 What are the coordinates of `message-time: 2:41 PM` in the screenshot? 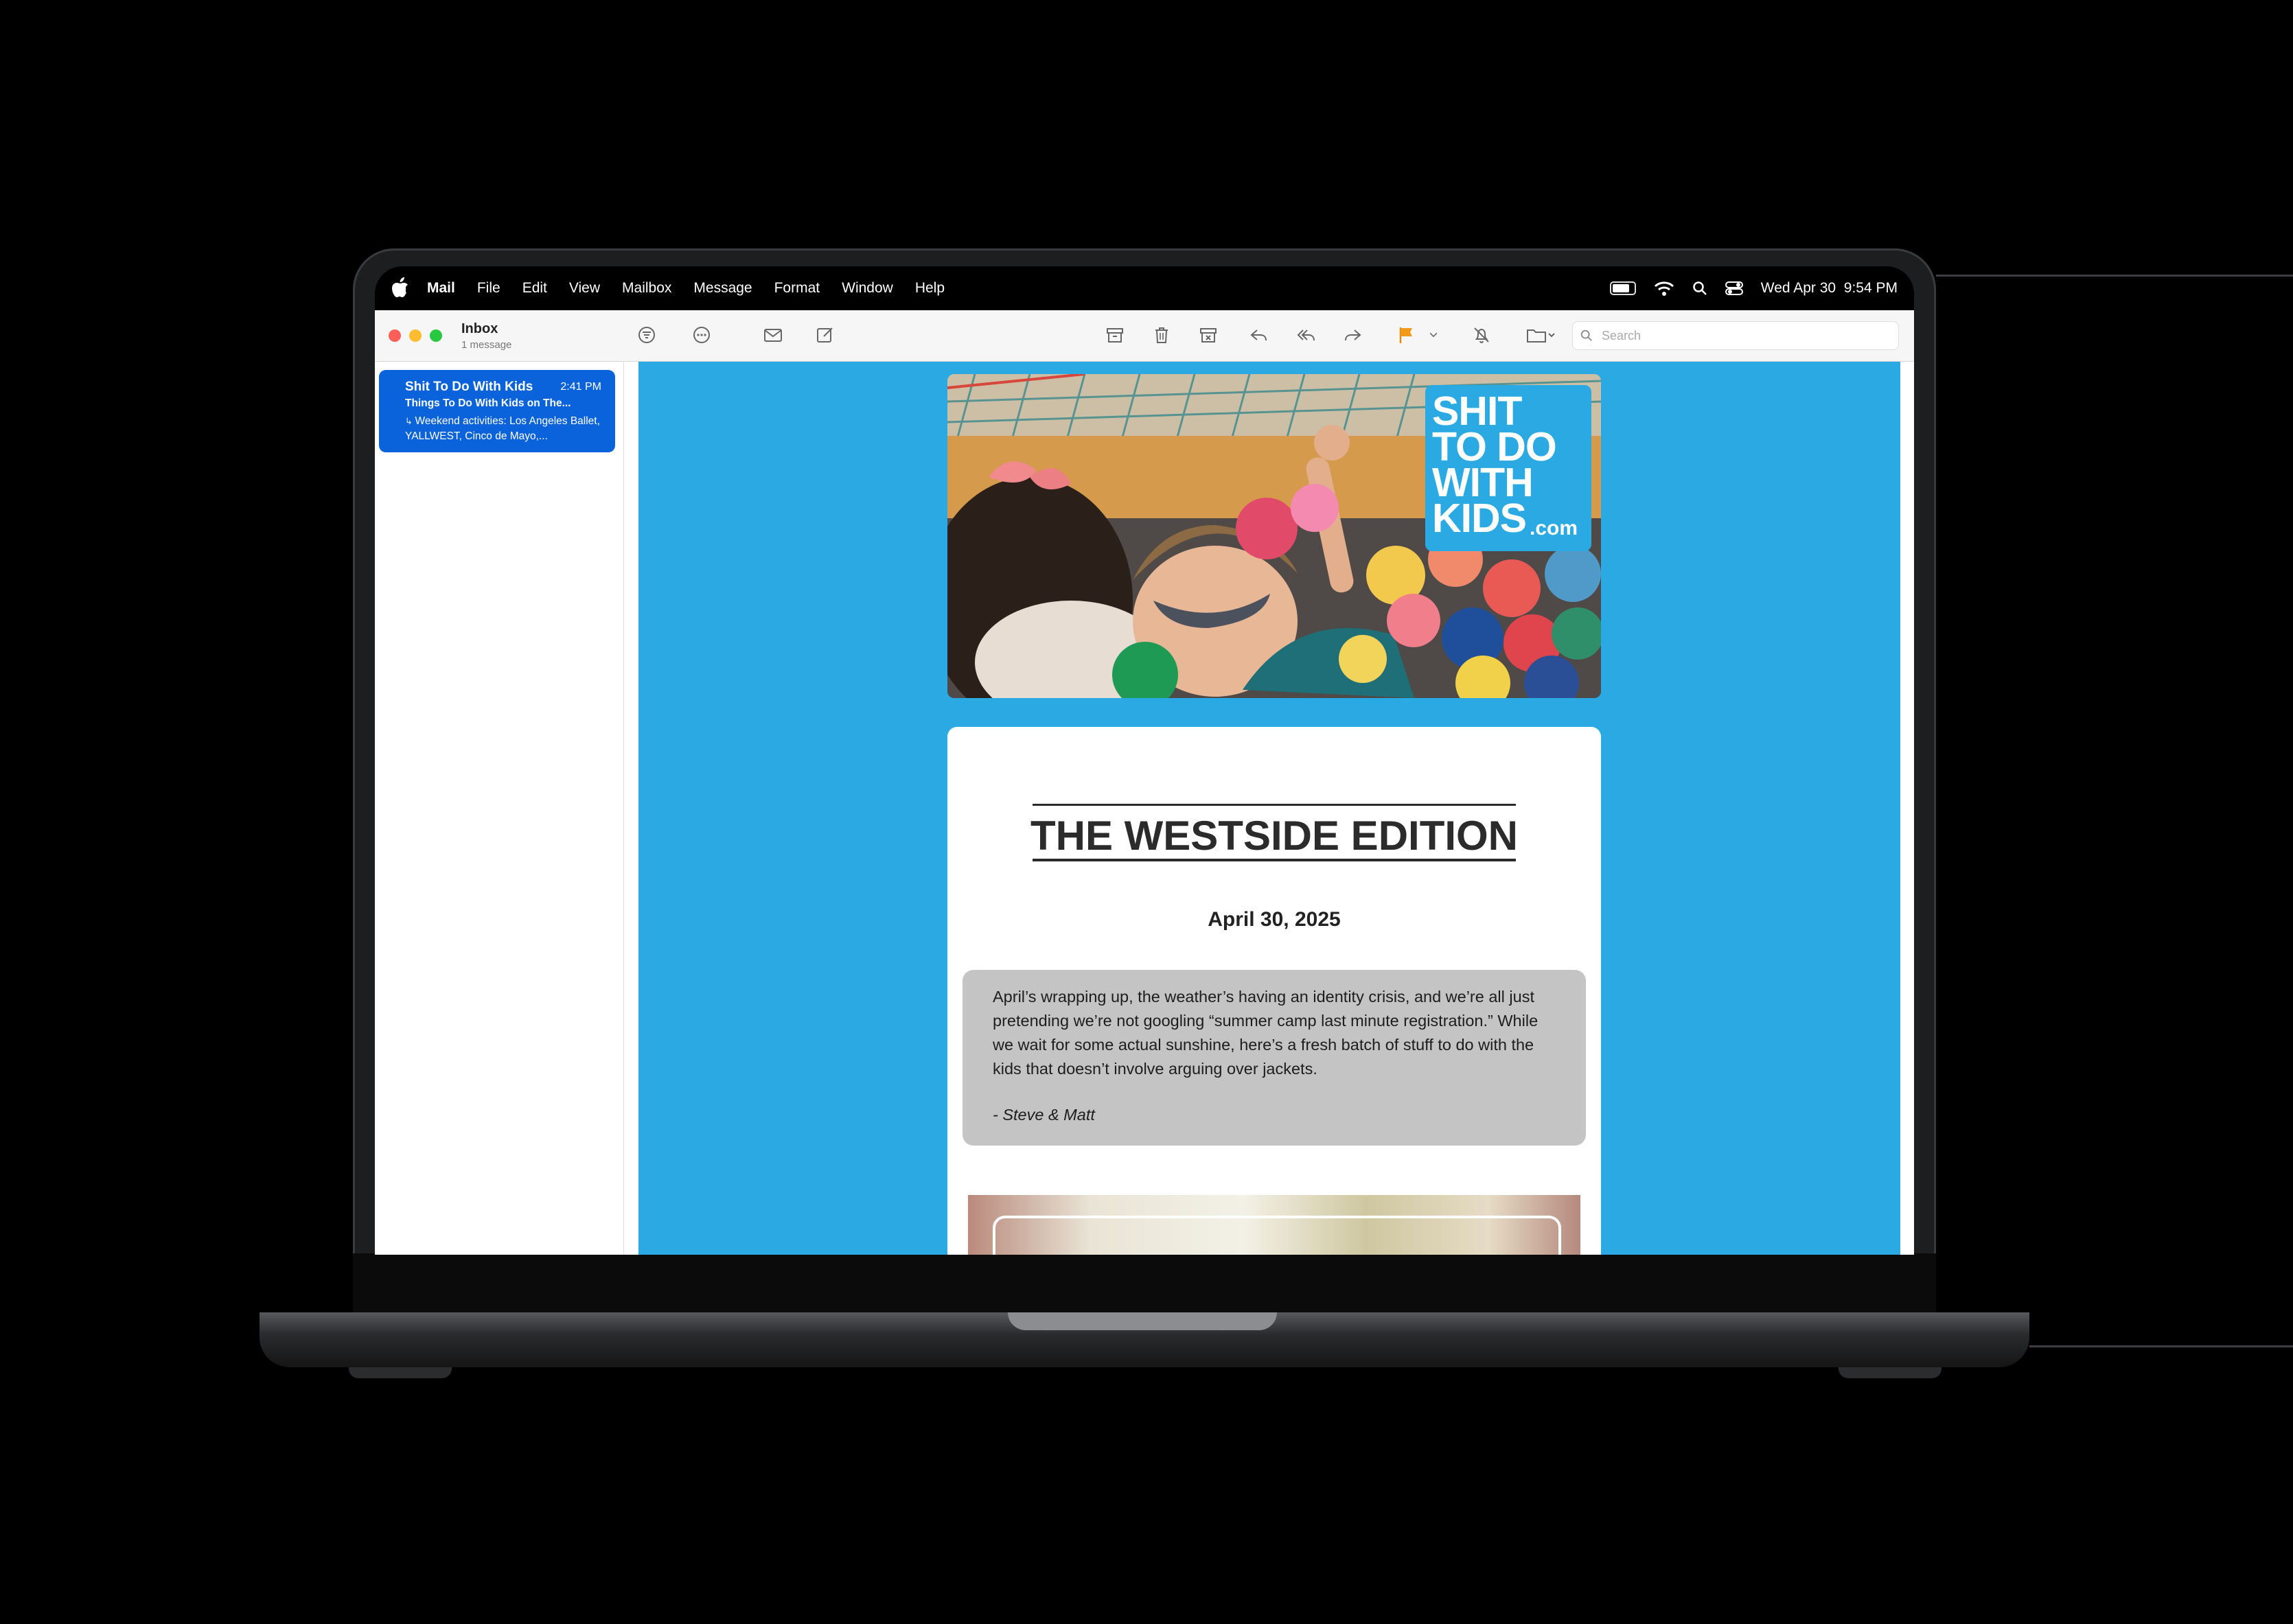 It's located at (580, 387).